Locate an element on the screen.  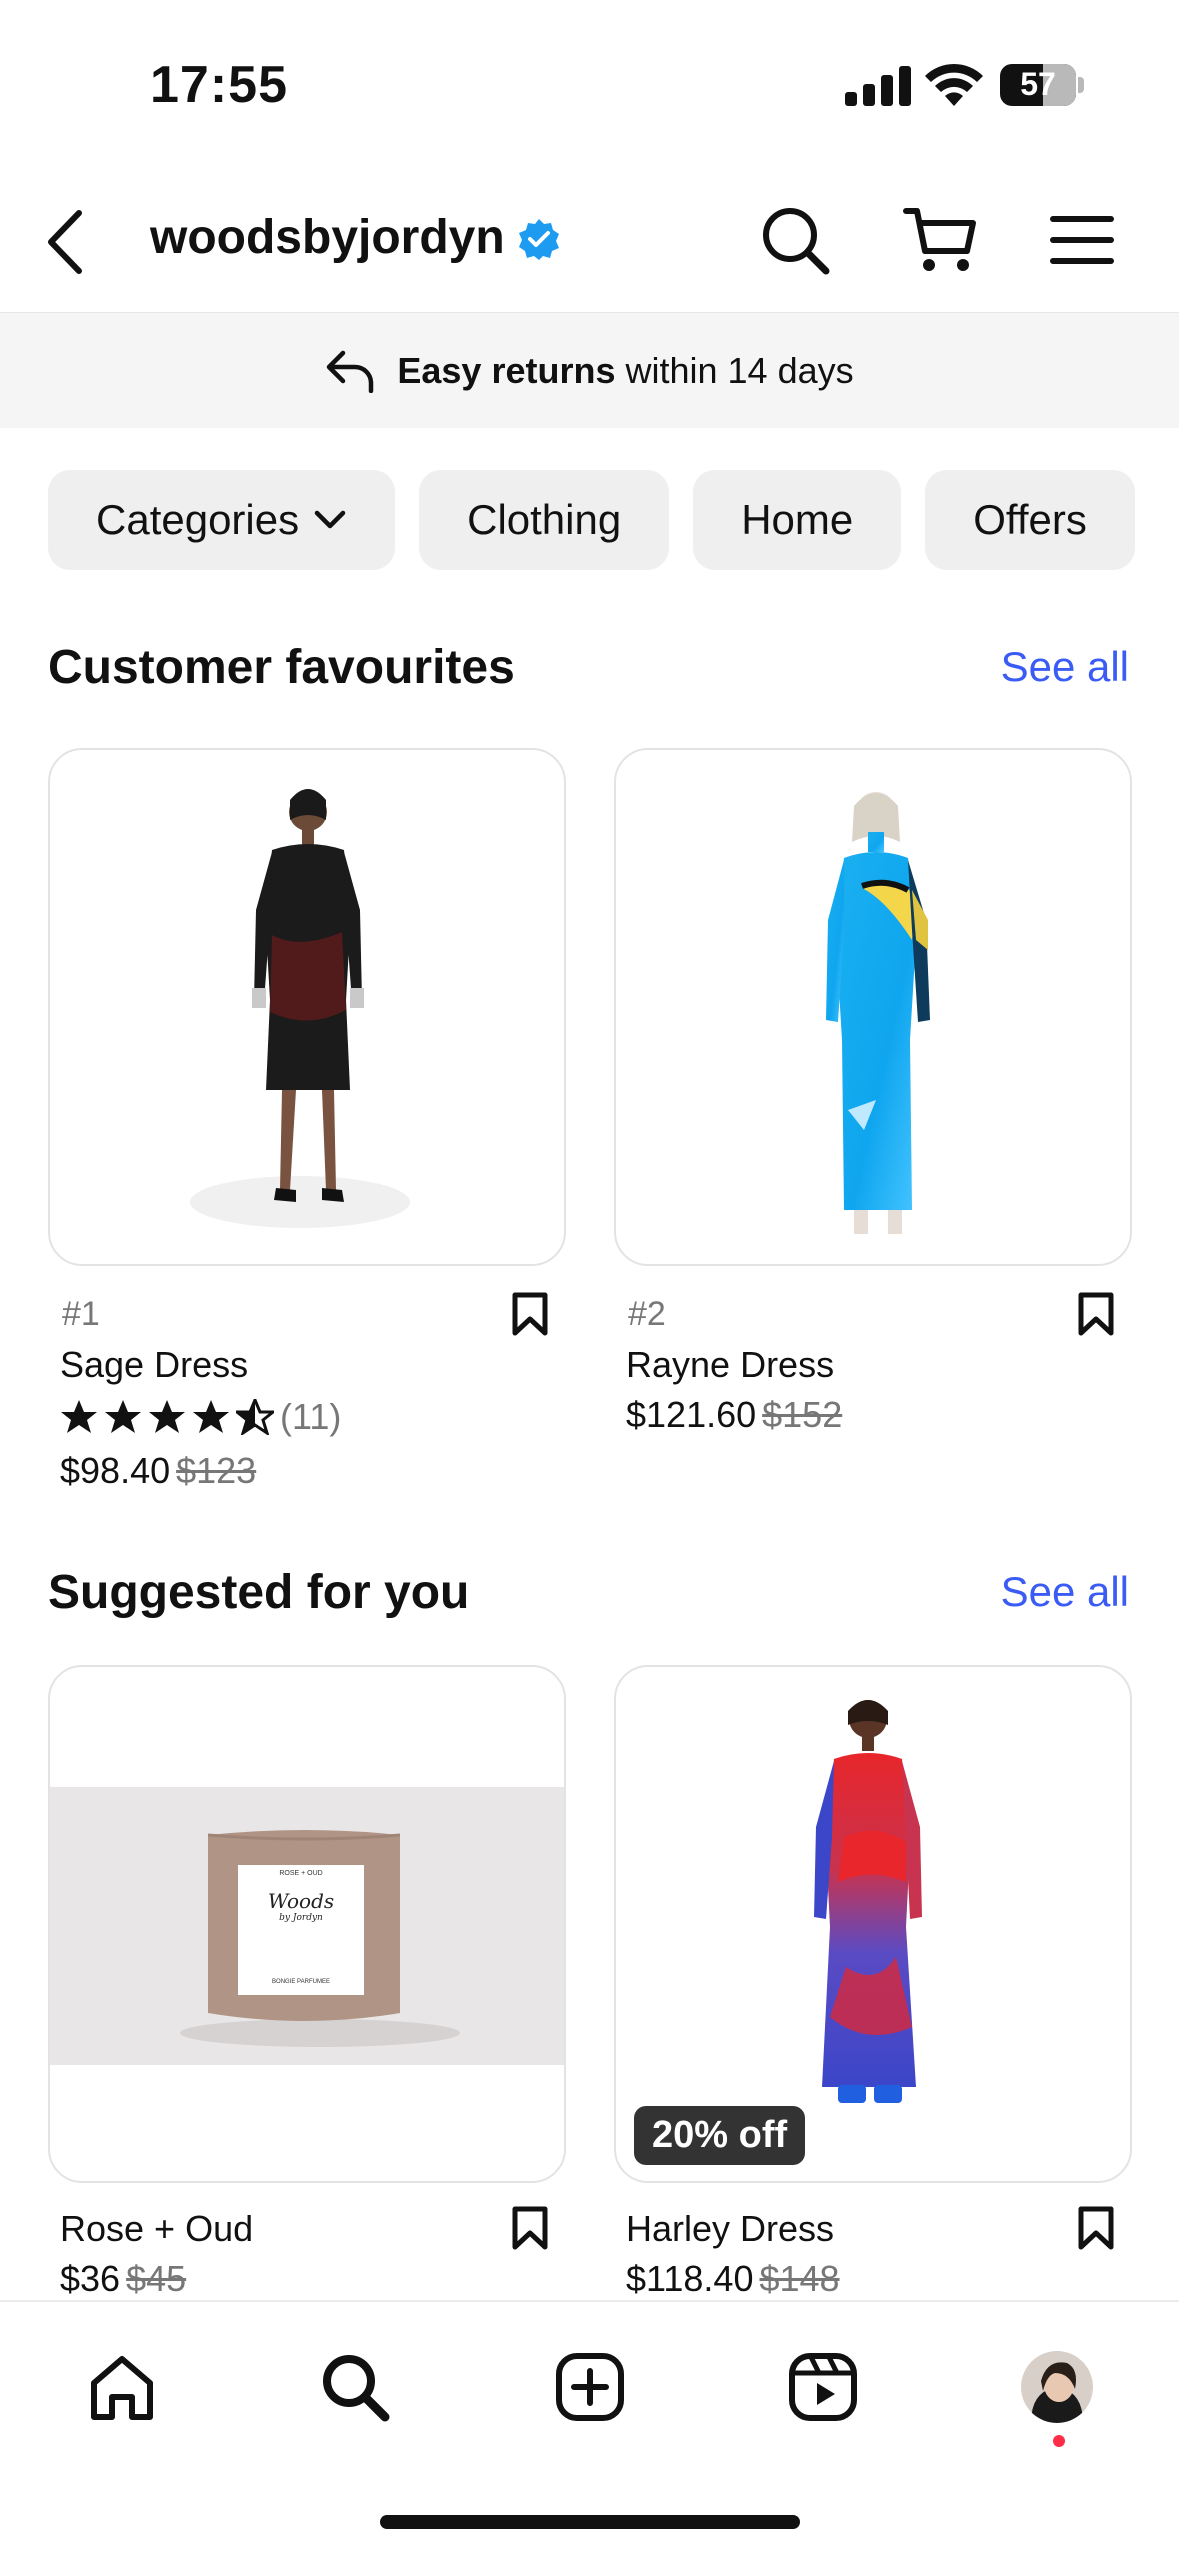
nav-home is located at coordinates (122, 2387).